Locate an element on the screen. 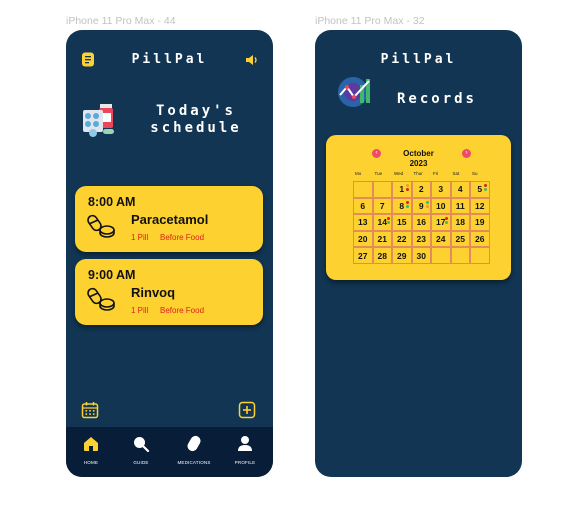 The height and width of the screenshot is (511, 582). nav-medications: MEDICATIONS is located at coordinates (194, 450).